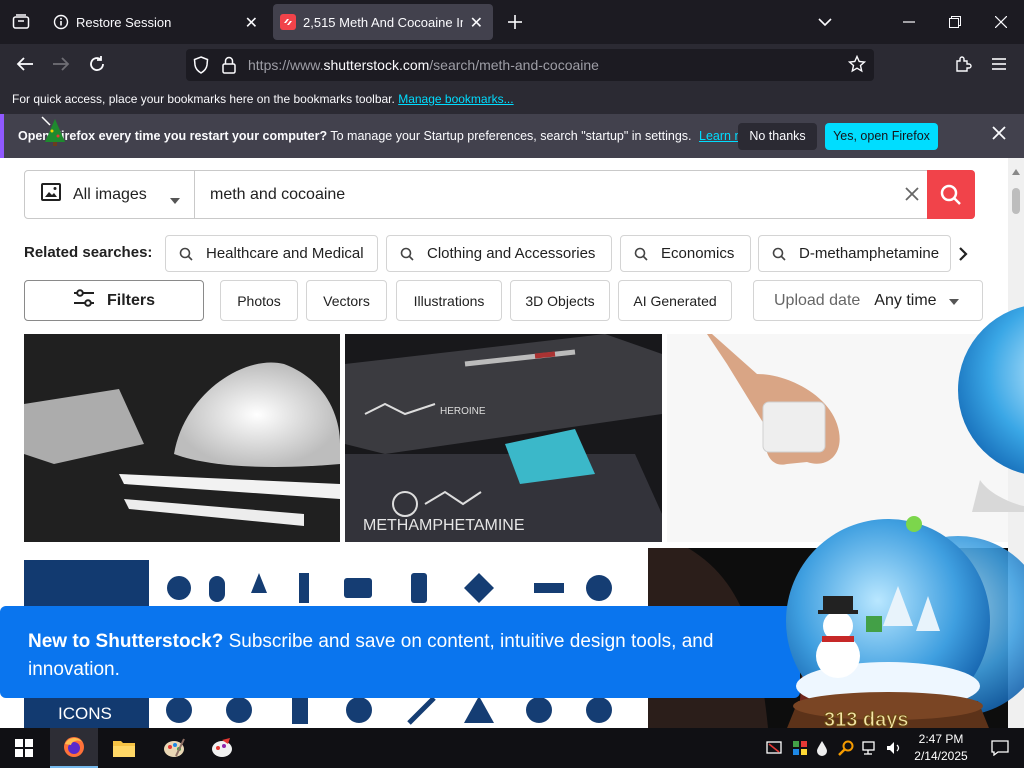  I want to click on chip-label: D-methamphetamine, so click(869, 253).